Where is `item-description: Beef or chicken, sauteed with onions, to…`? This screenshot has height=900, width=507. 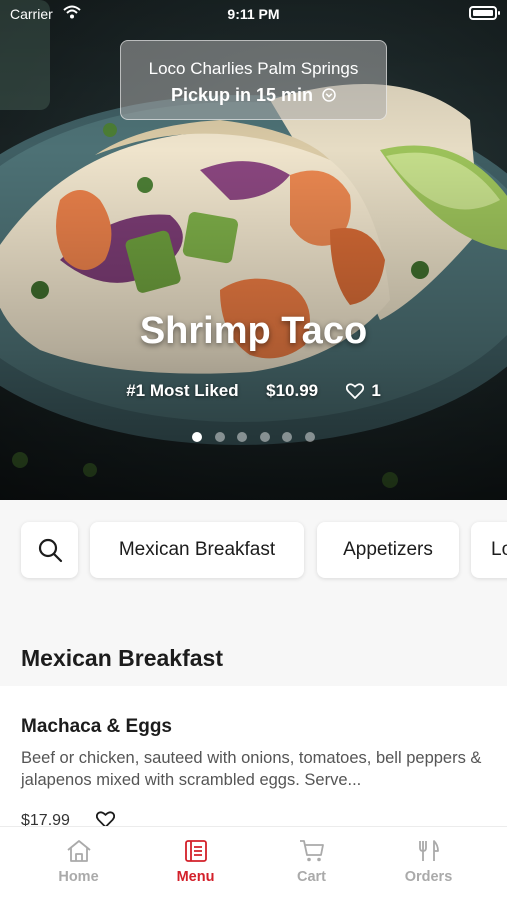
item-description: Beef or chicken, sauteed with onions, to… is located at coordinates (251, 769).